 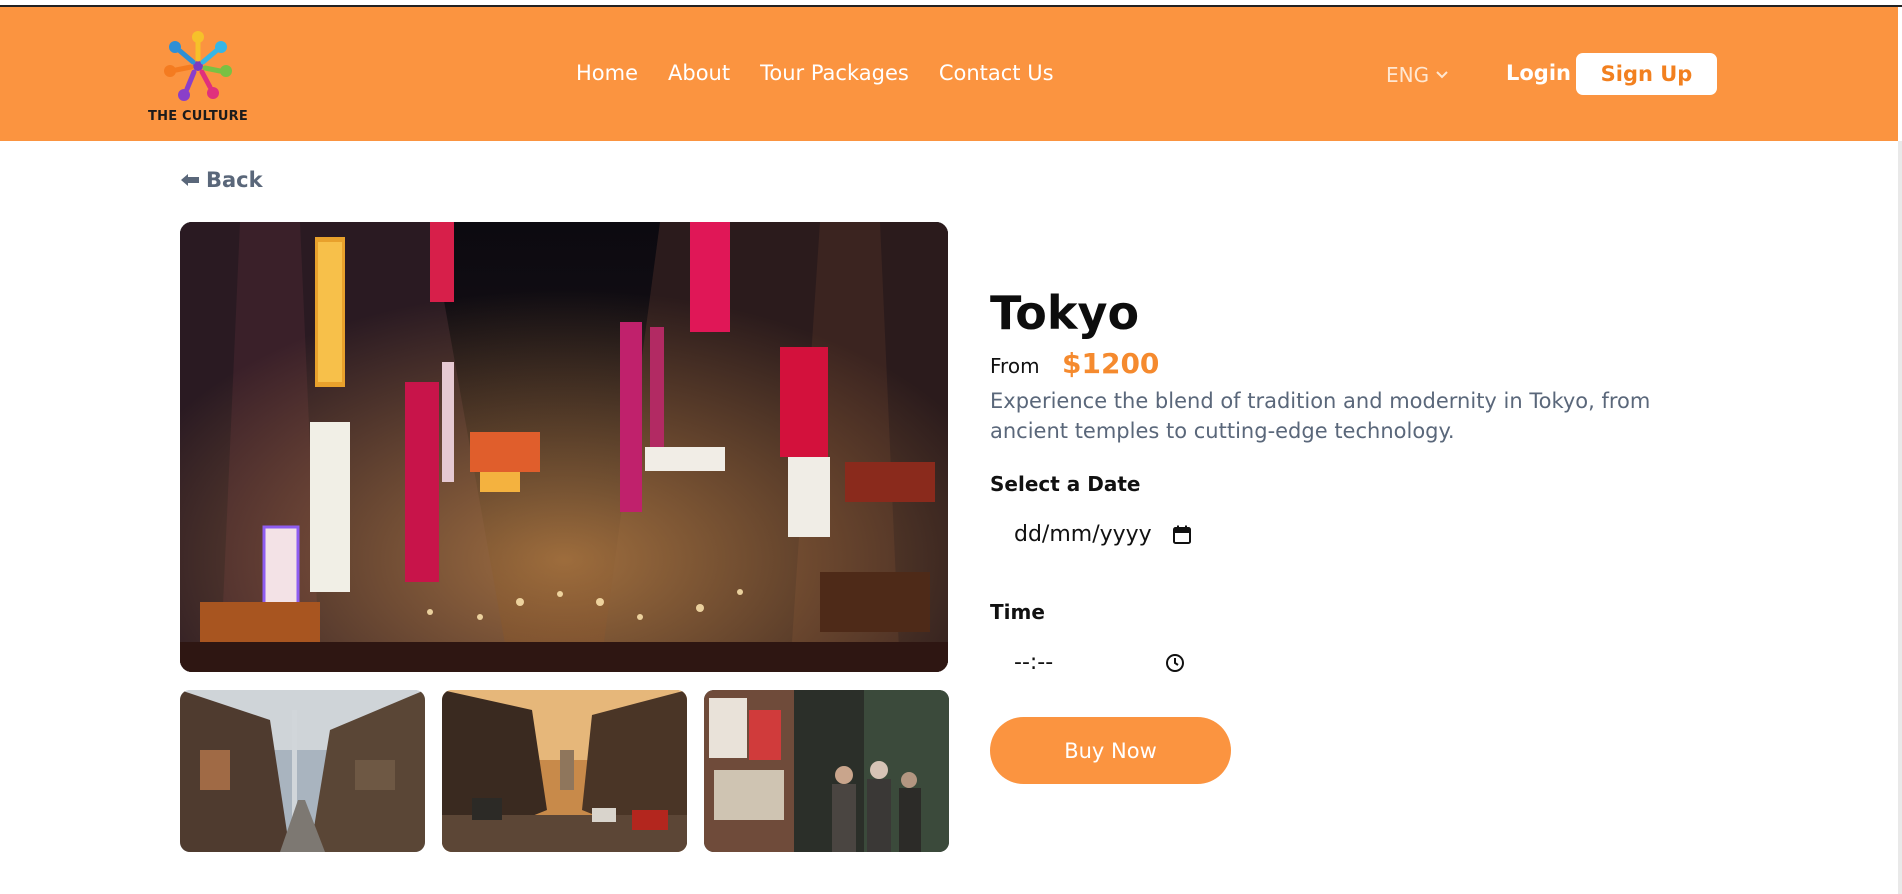 I want to click on tokyo-crowd-image, so click(x=826, y=771).